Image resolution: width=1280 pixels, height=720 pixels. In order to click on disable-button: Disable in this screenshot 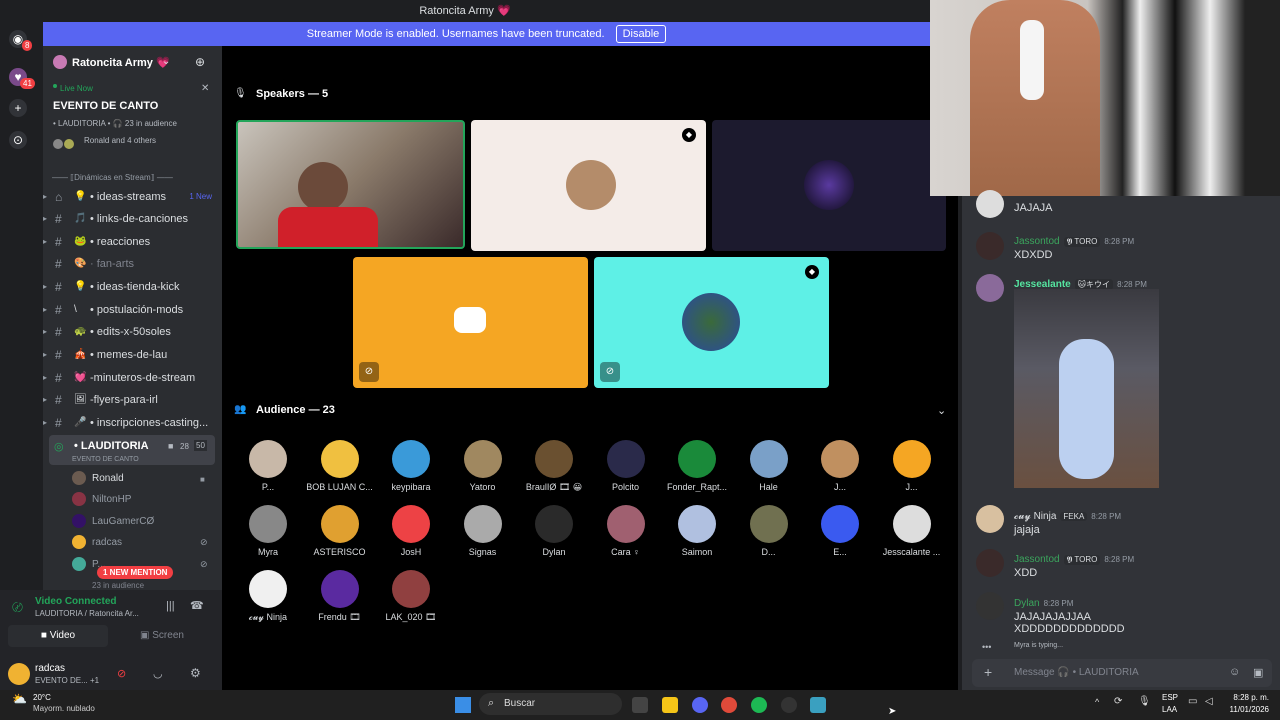, I will do `click(641, 34)`.